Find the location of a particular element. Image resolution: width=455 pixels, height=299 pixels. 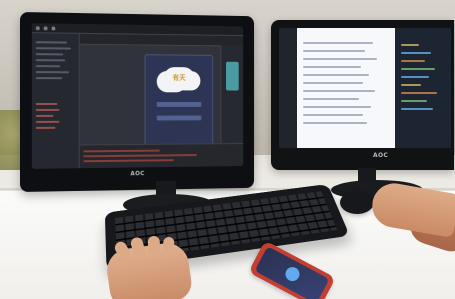

build-log-panel is located at coordinates (161, 156).